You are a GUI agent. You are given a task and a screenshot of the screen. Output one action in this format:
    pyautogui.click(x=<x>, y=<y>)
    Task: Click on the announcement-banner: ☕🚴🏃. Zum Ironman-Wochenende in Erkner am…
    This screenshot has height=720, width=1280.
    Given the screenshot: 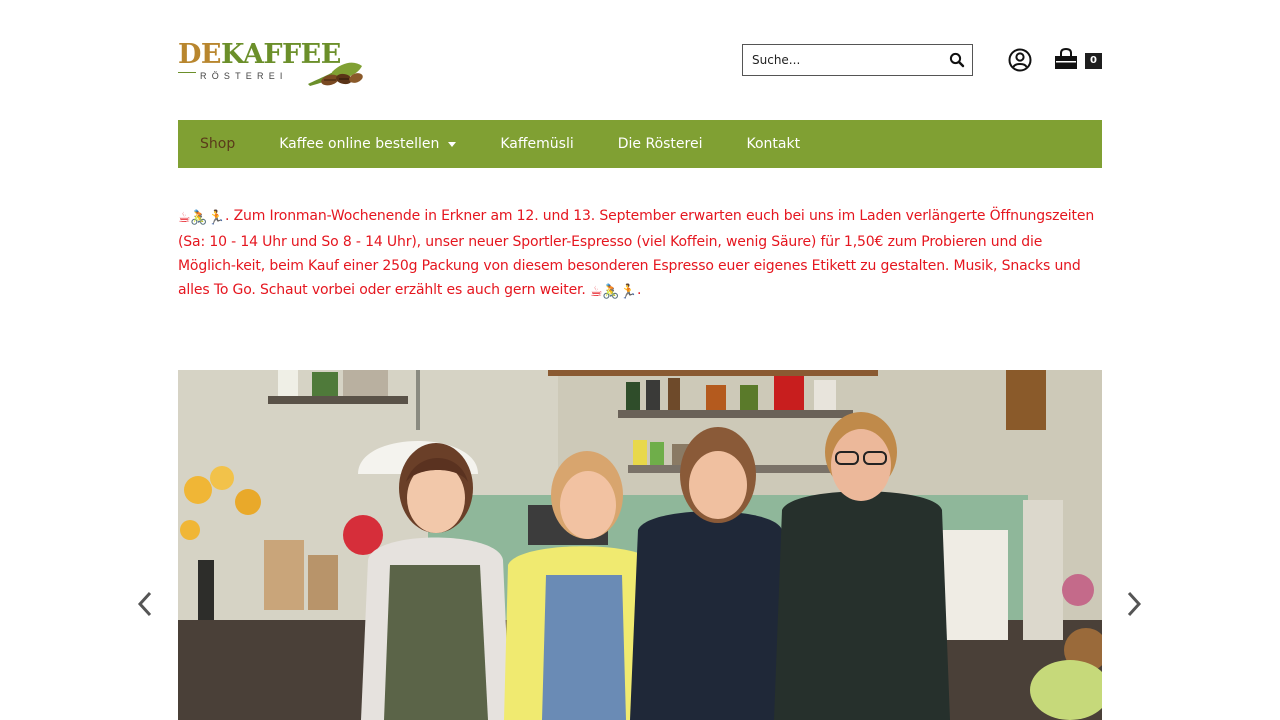 What is the action you would take?
    pyautogui.click(x=640, y=254)
    